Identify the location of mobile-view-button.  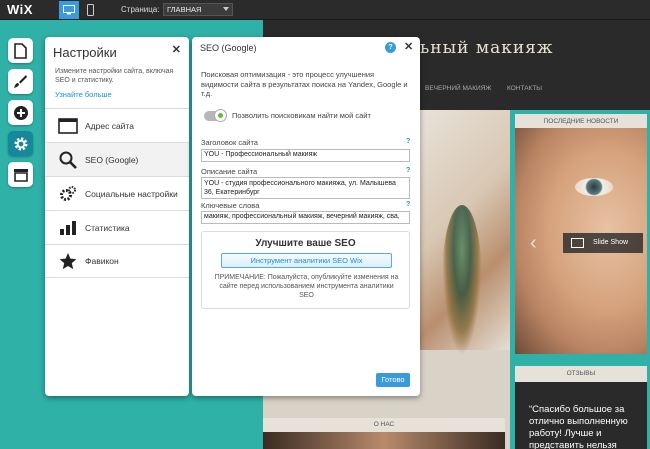
(90, 10).